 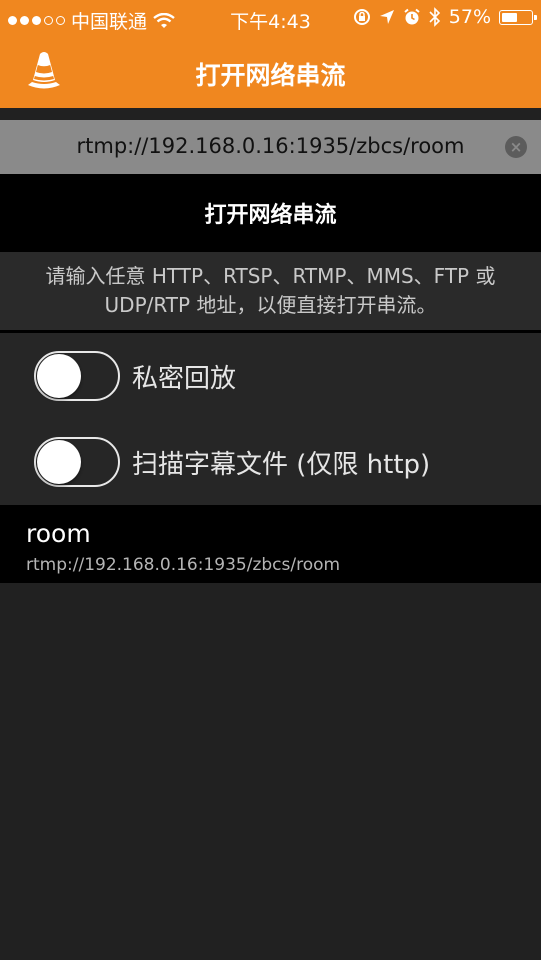 I want to click on battery-icon, so click(x=518, y=17).